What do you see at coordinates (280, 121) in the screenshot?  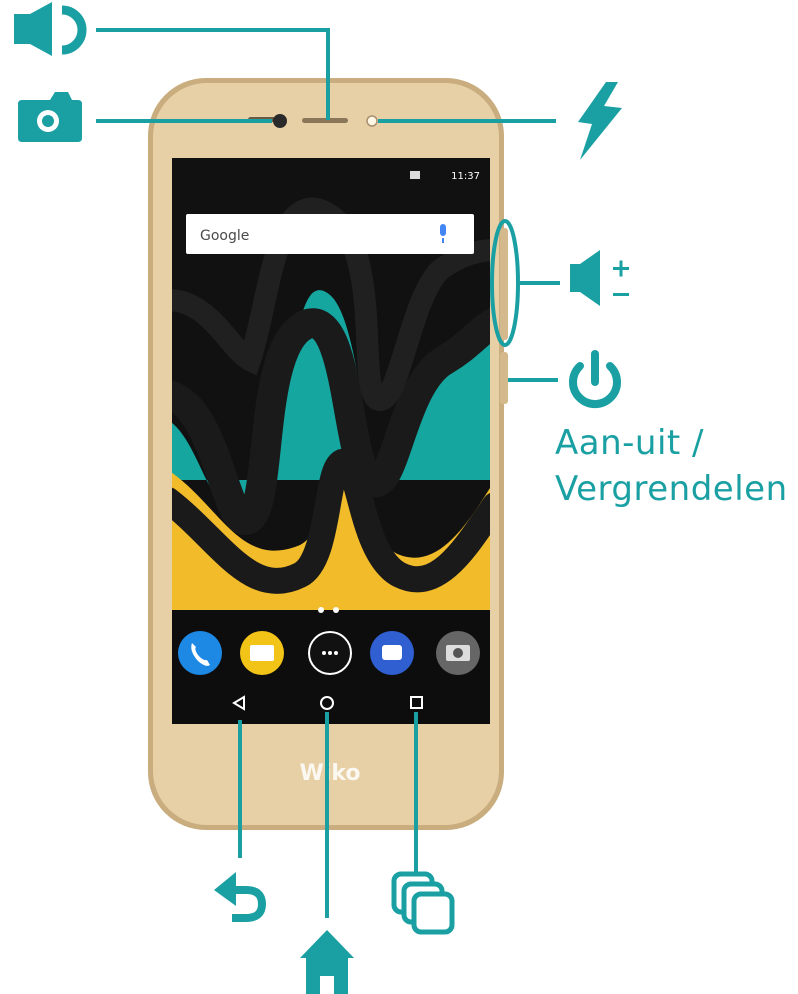 I see `front-camera-lens` at bounding box center [280, 121].